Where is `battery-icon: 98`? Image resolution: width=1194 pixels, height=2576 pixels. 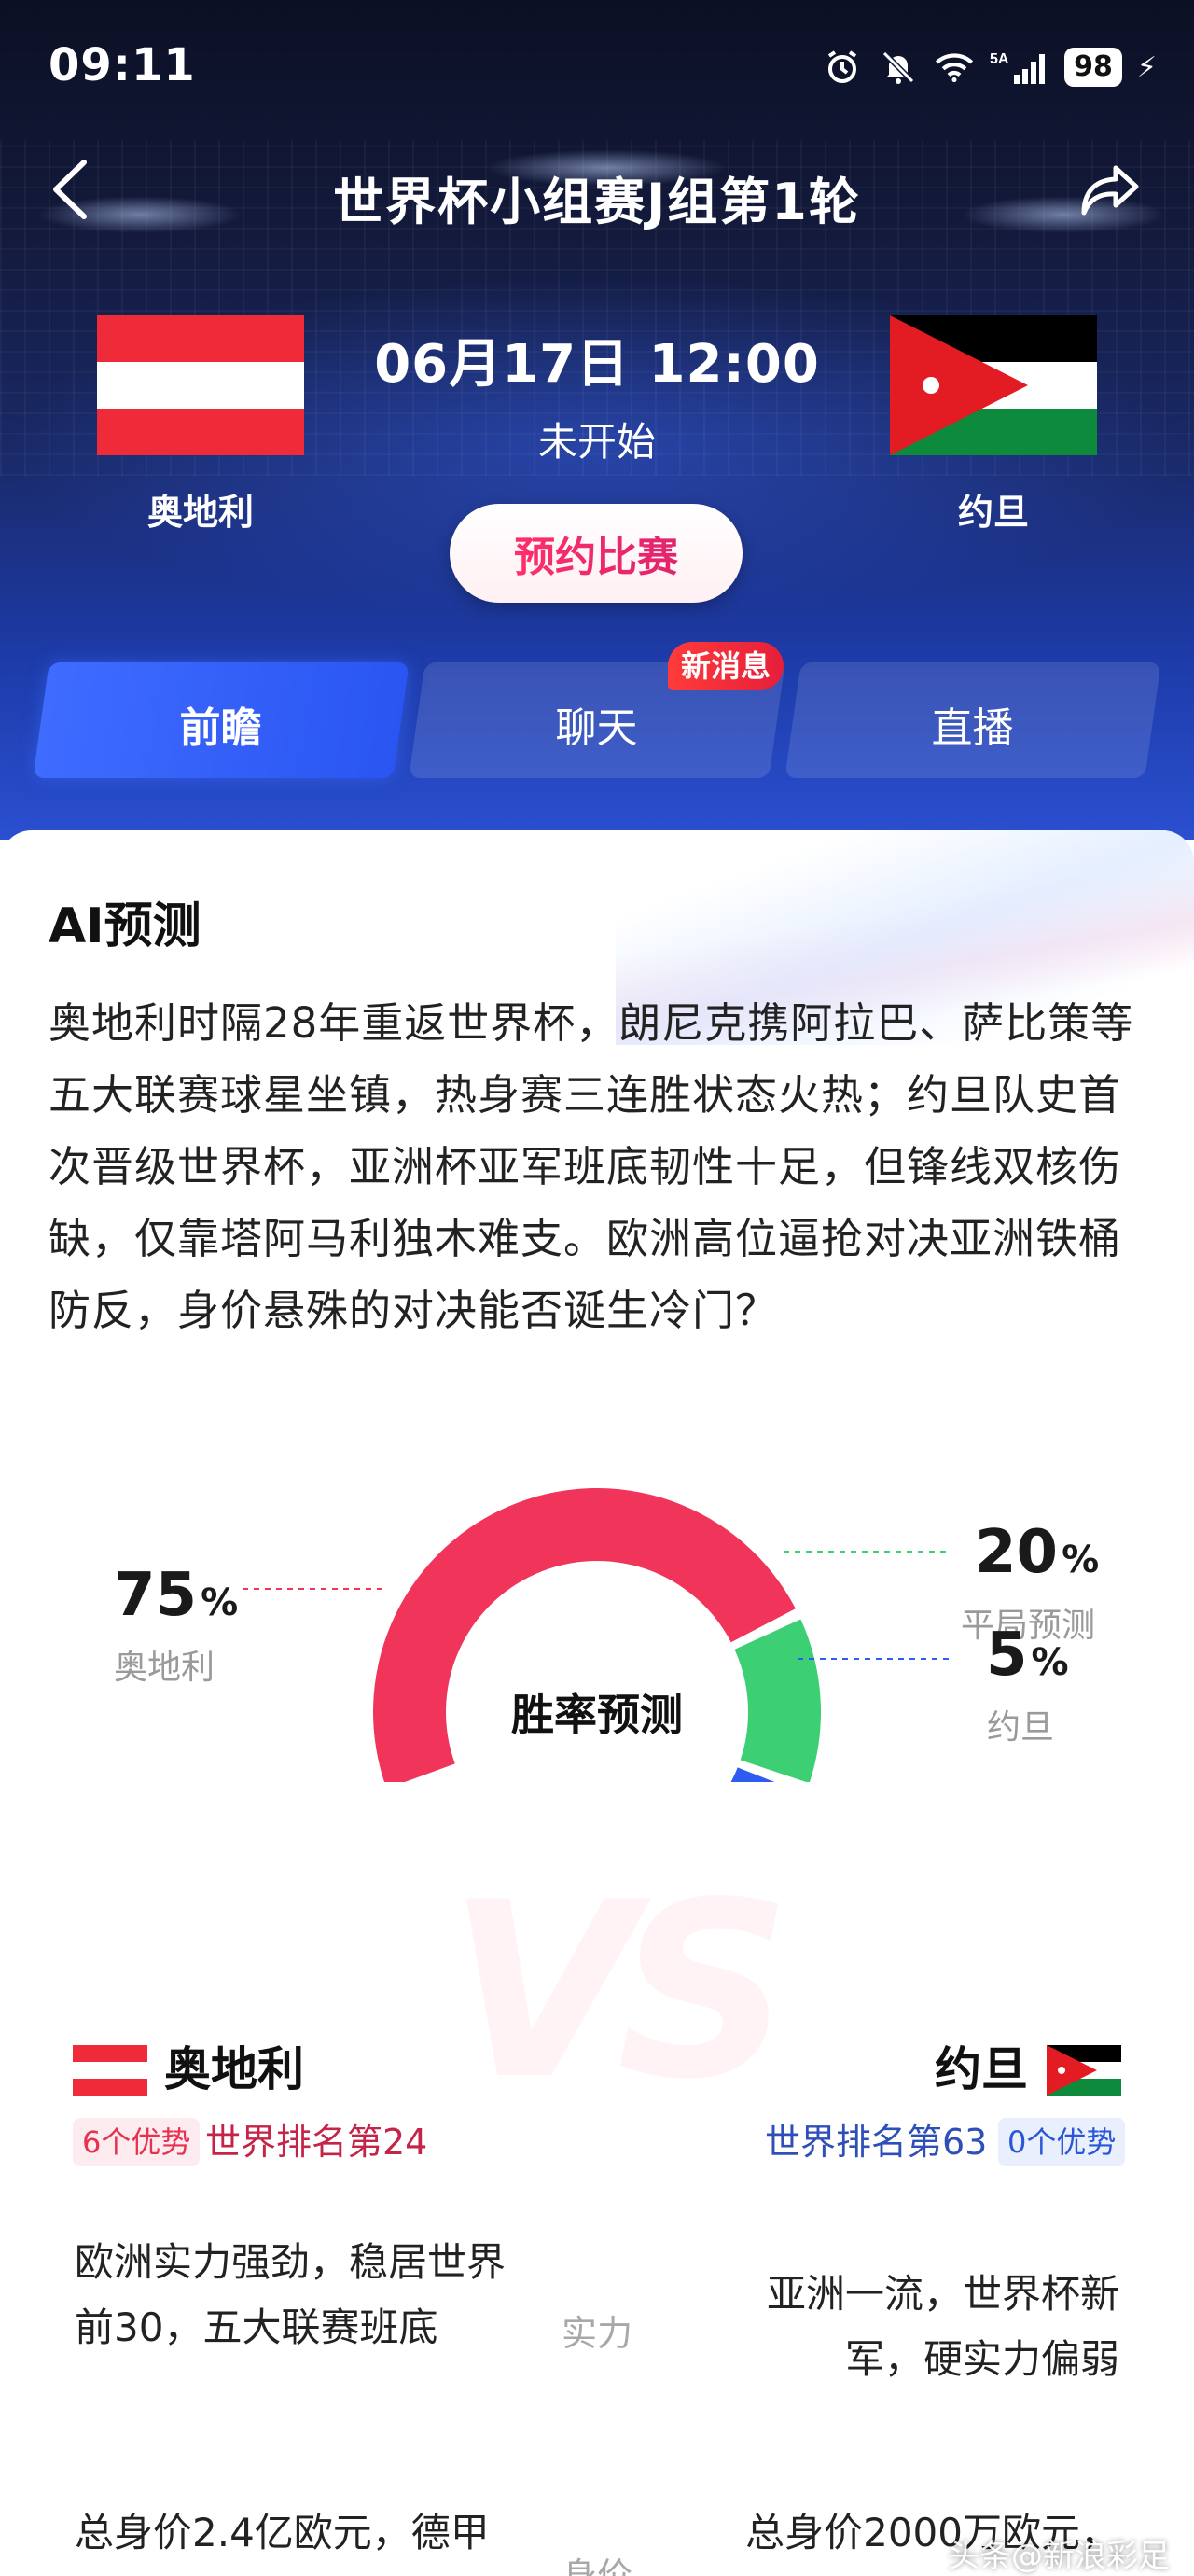
battery-icon: 98 is located at coordinates (1093, 67).